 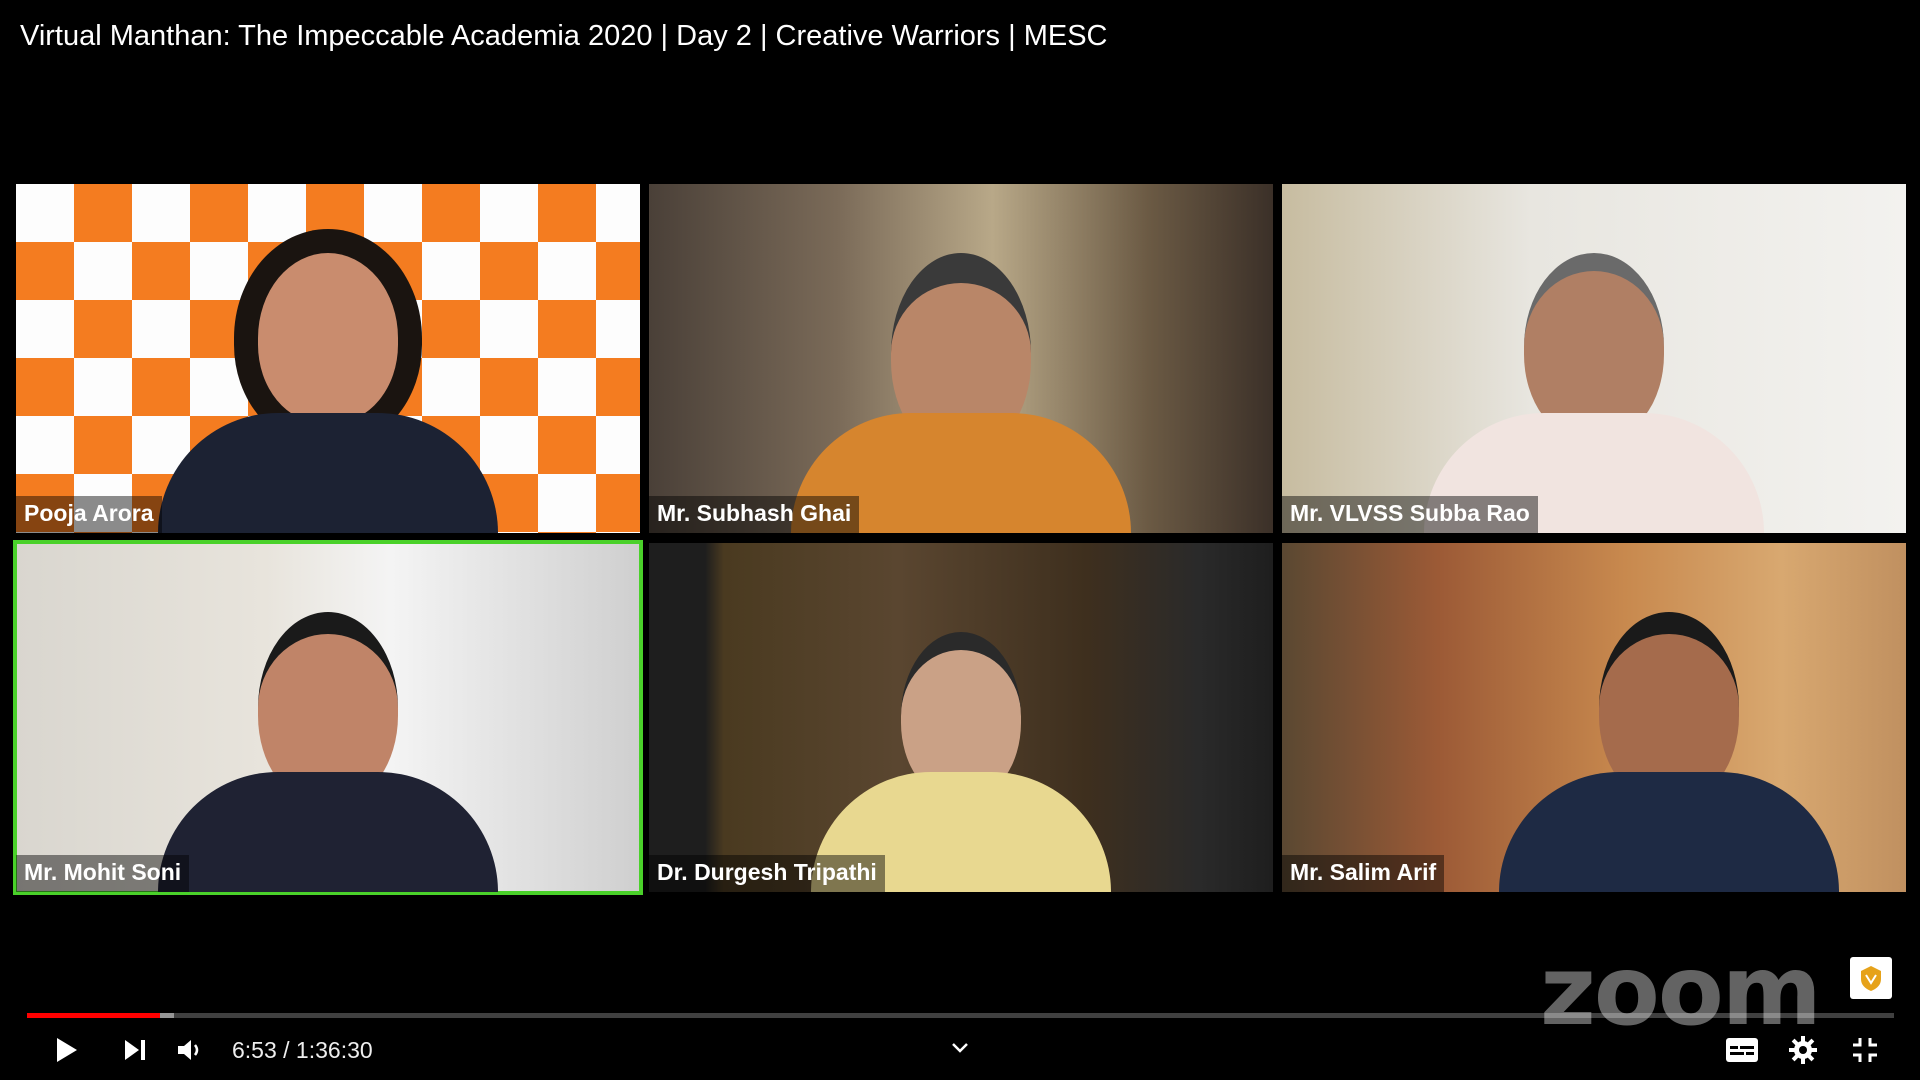 I want to click on subtitles-button, so click(x=1742, y=1050).